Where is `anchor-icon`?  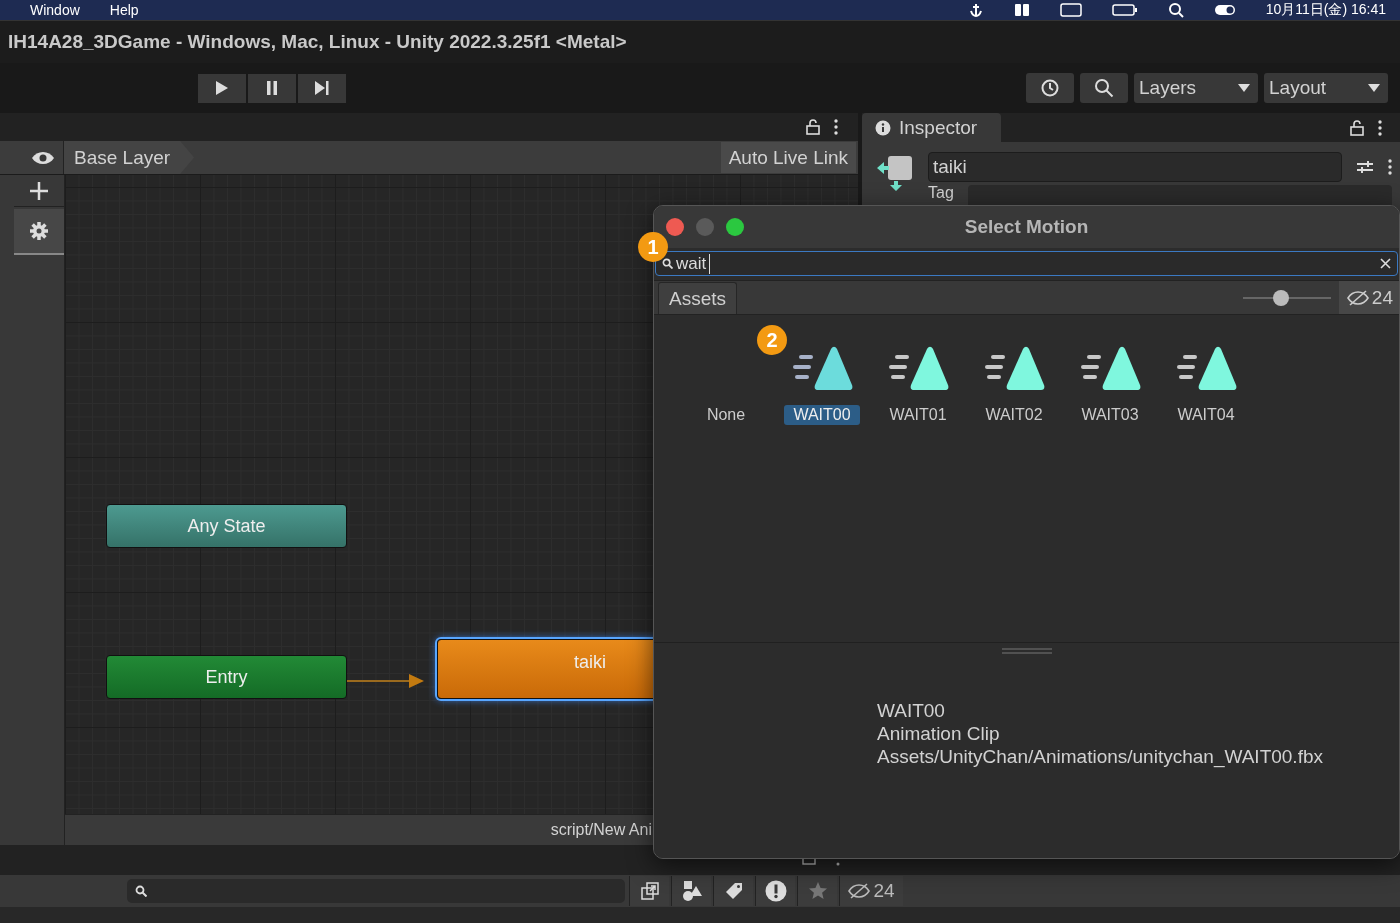 anchor-icon is located at coordinates (975, 10).